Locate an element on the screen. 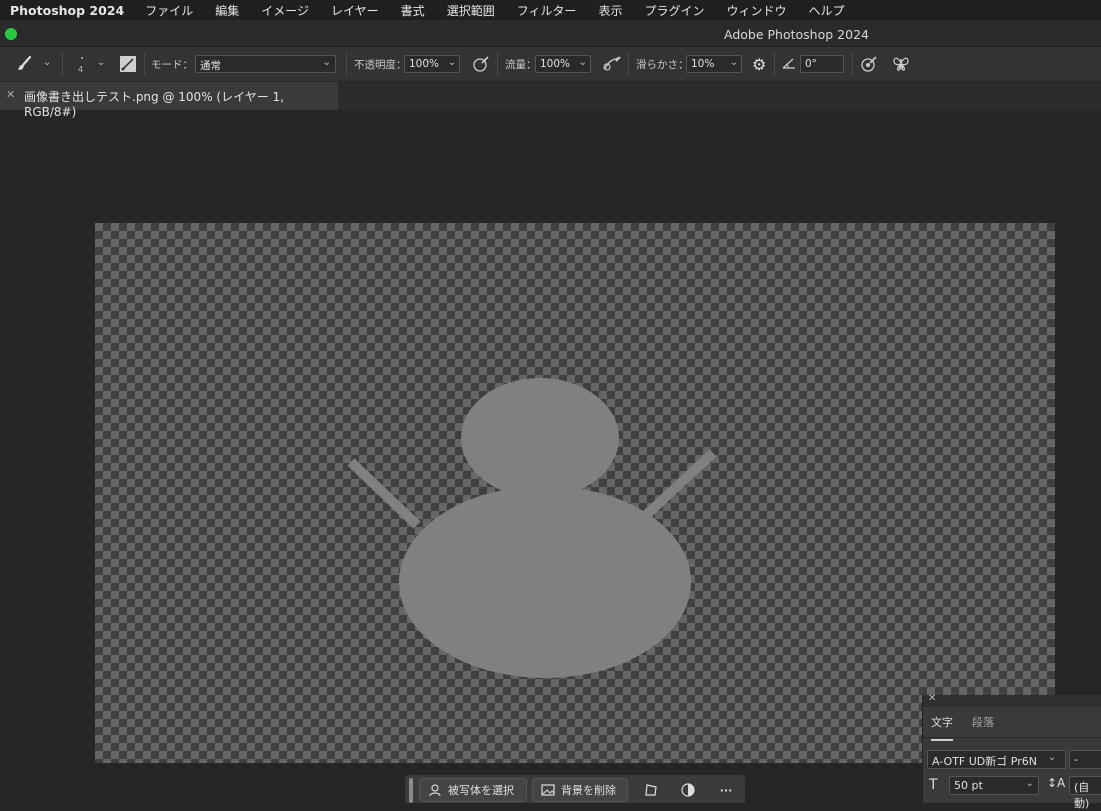  airbrush-icon is located at coordinates (612, 65).